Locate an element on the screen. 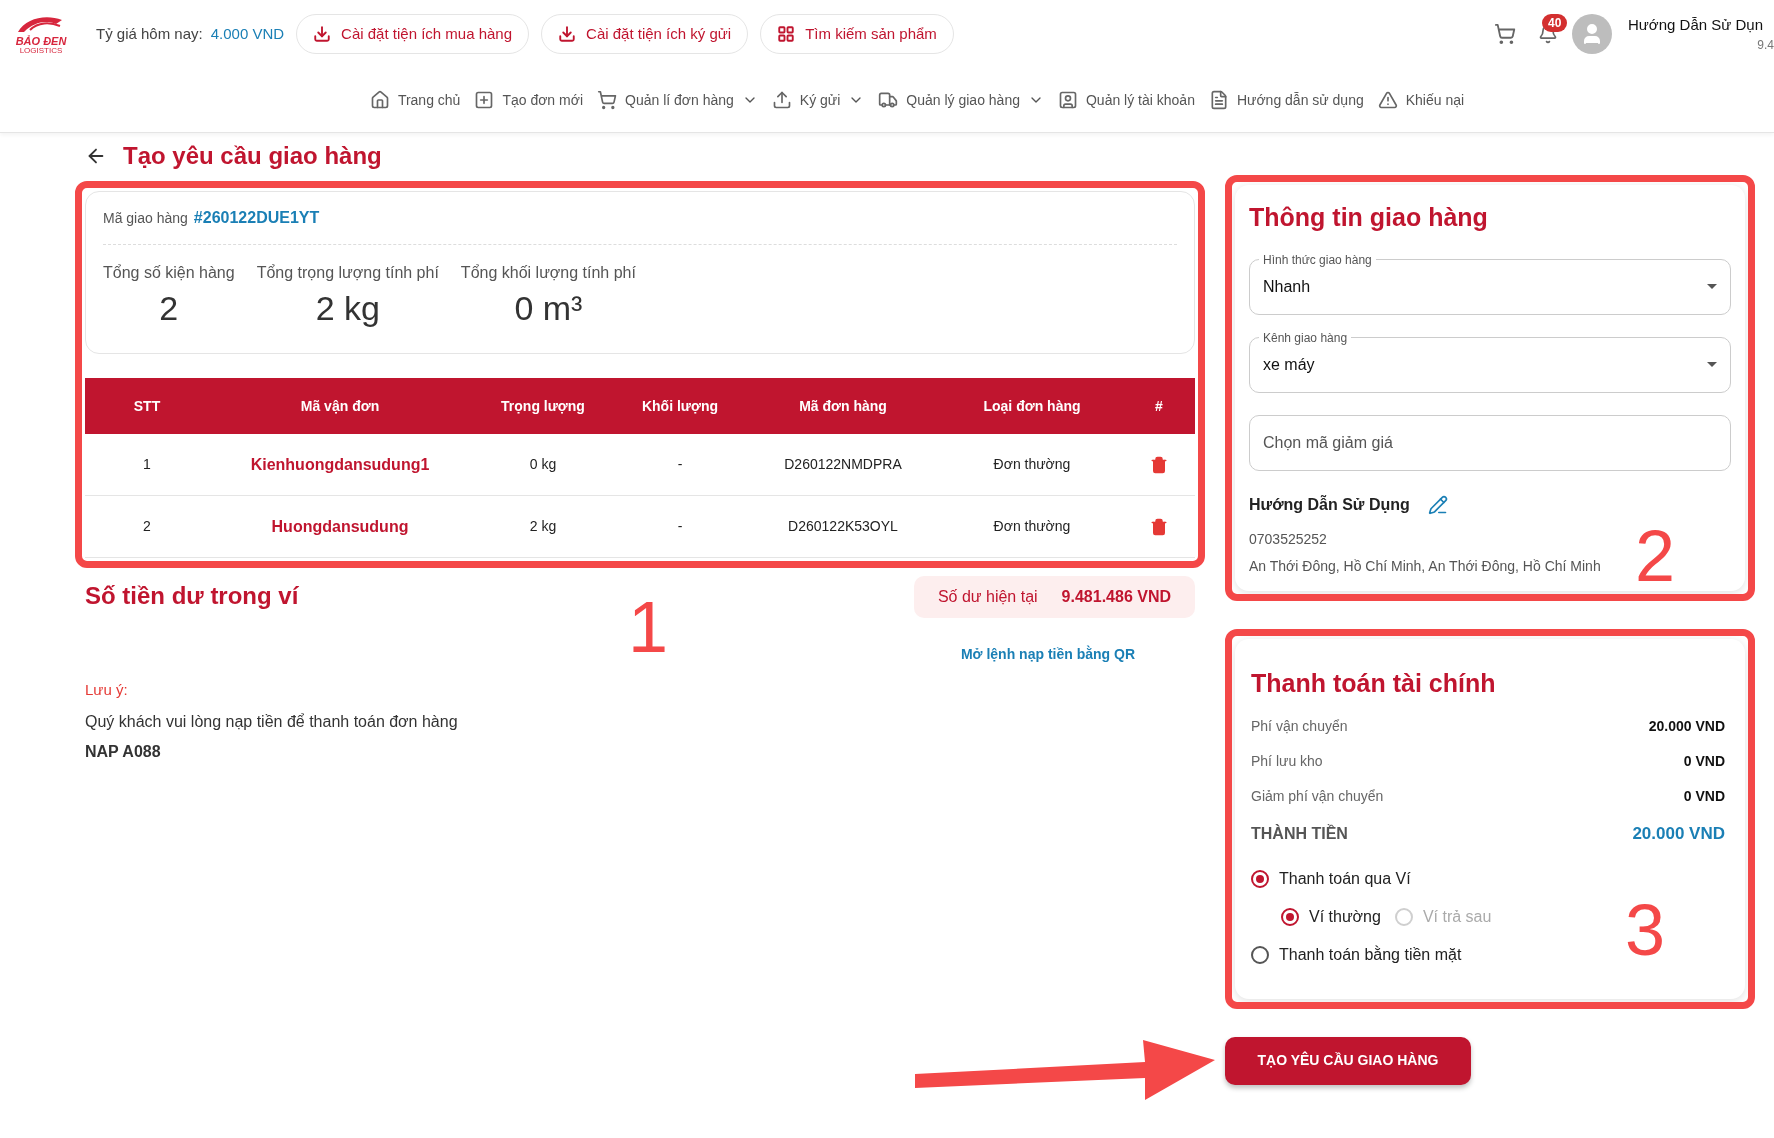 The width and height of the screenshot is (1774, 1138). edit-icon is located at coordinates (1437, 504).